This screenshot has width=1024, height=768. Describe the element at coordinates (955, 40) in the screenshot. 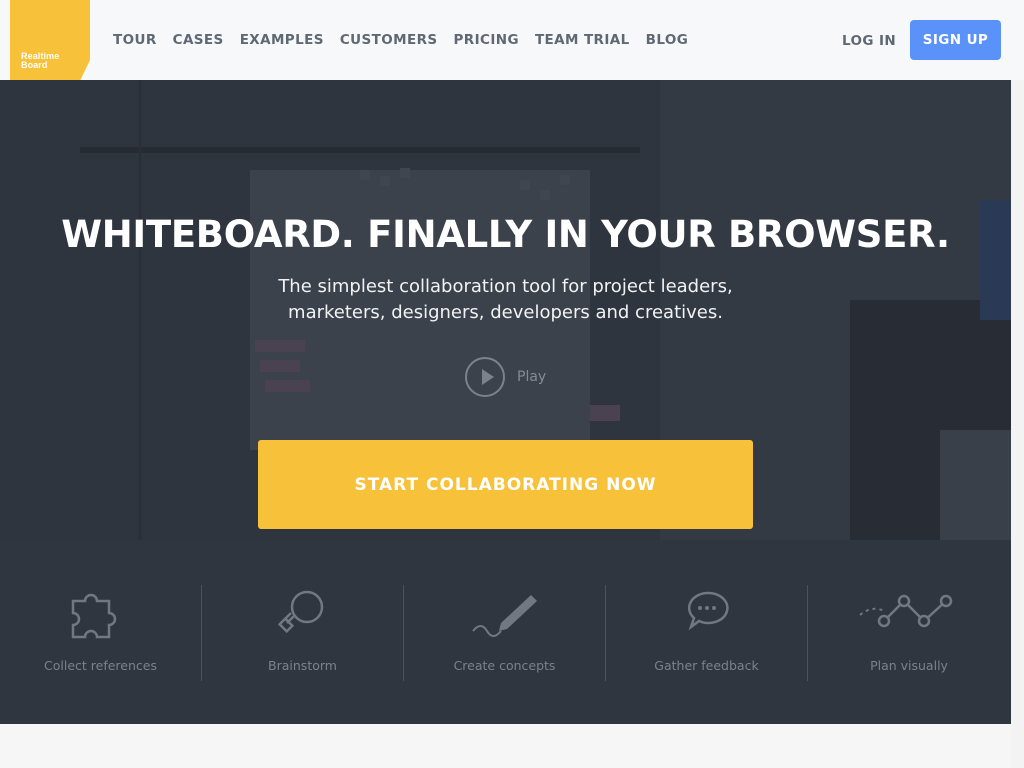

I see `signup-button: SIGN UP` at that location.